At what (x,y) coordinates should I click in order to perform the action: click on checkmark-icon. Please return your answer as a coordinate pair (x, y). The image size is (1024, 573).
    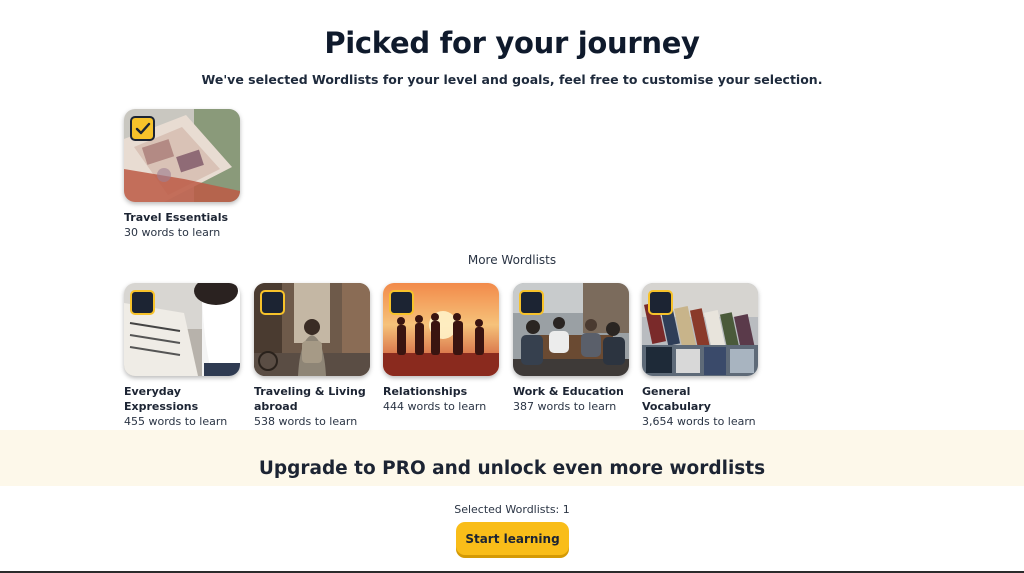
    Looking at the image, I should click on (142, 128).